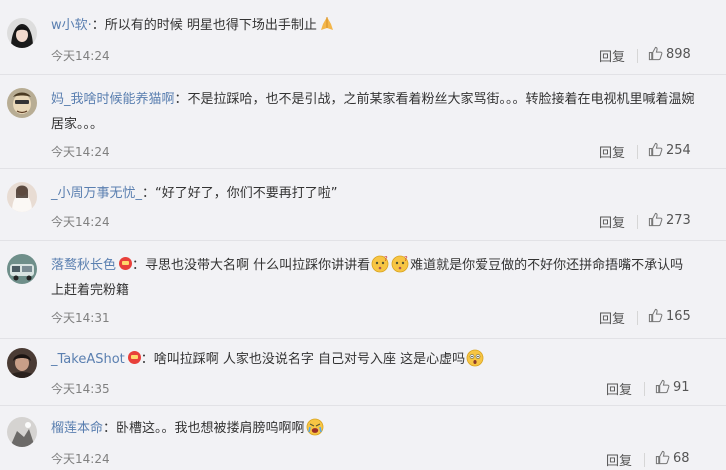 The height and width of the screenshot is (470, 726). What do you see at coordinates (204, 428) in the screenshot?
I see `comment-body: ：卧槽这。。我也想被搂肩膀呜啊啊` at bounding box center [204, 428].